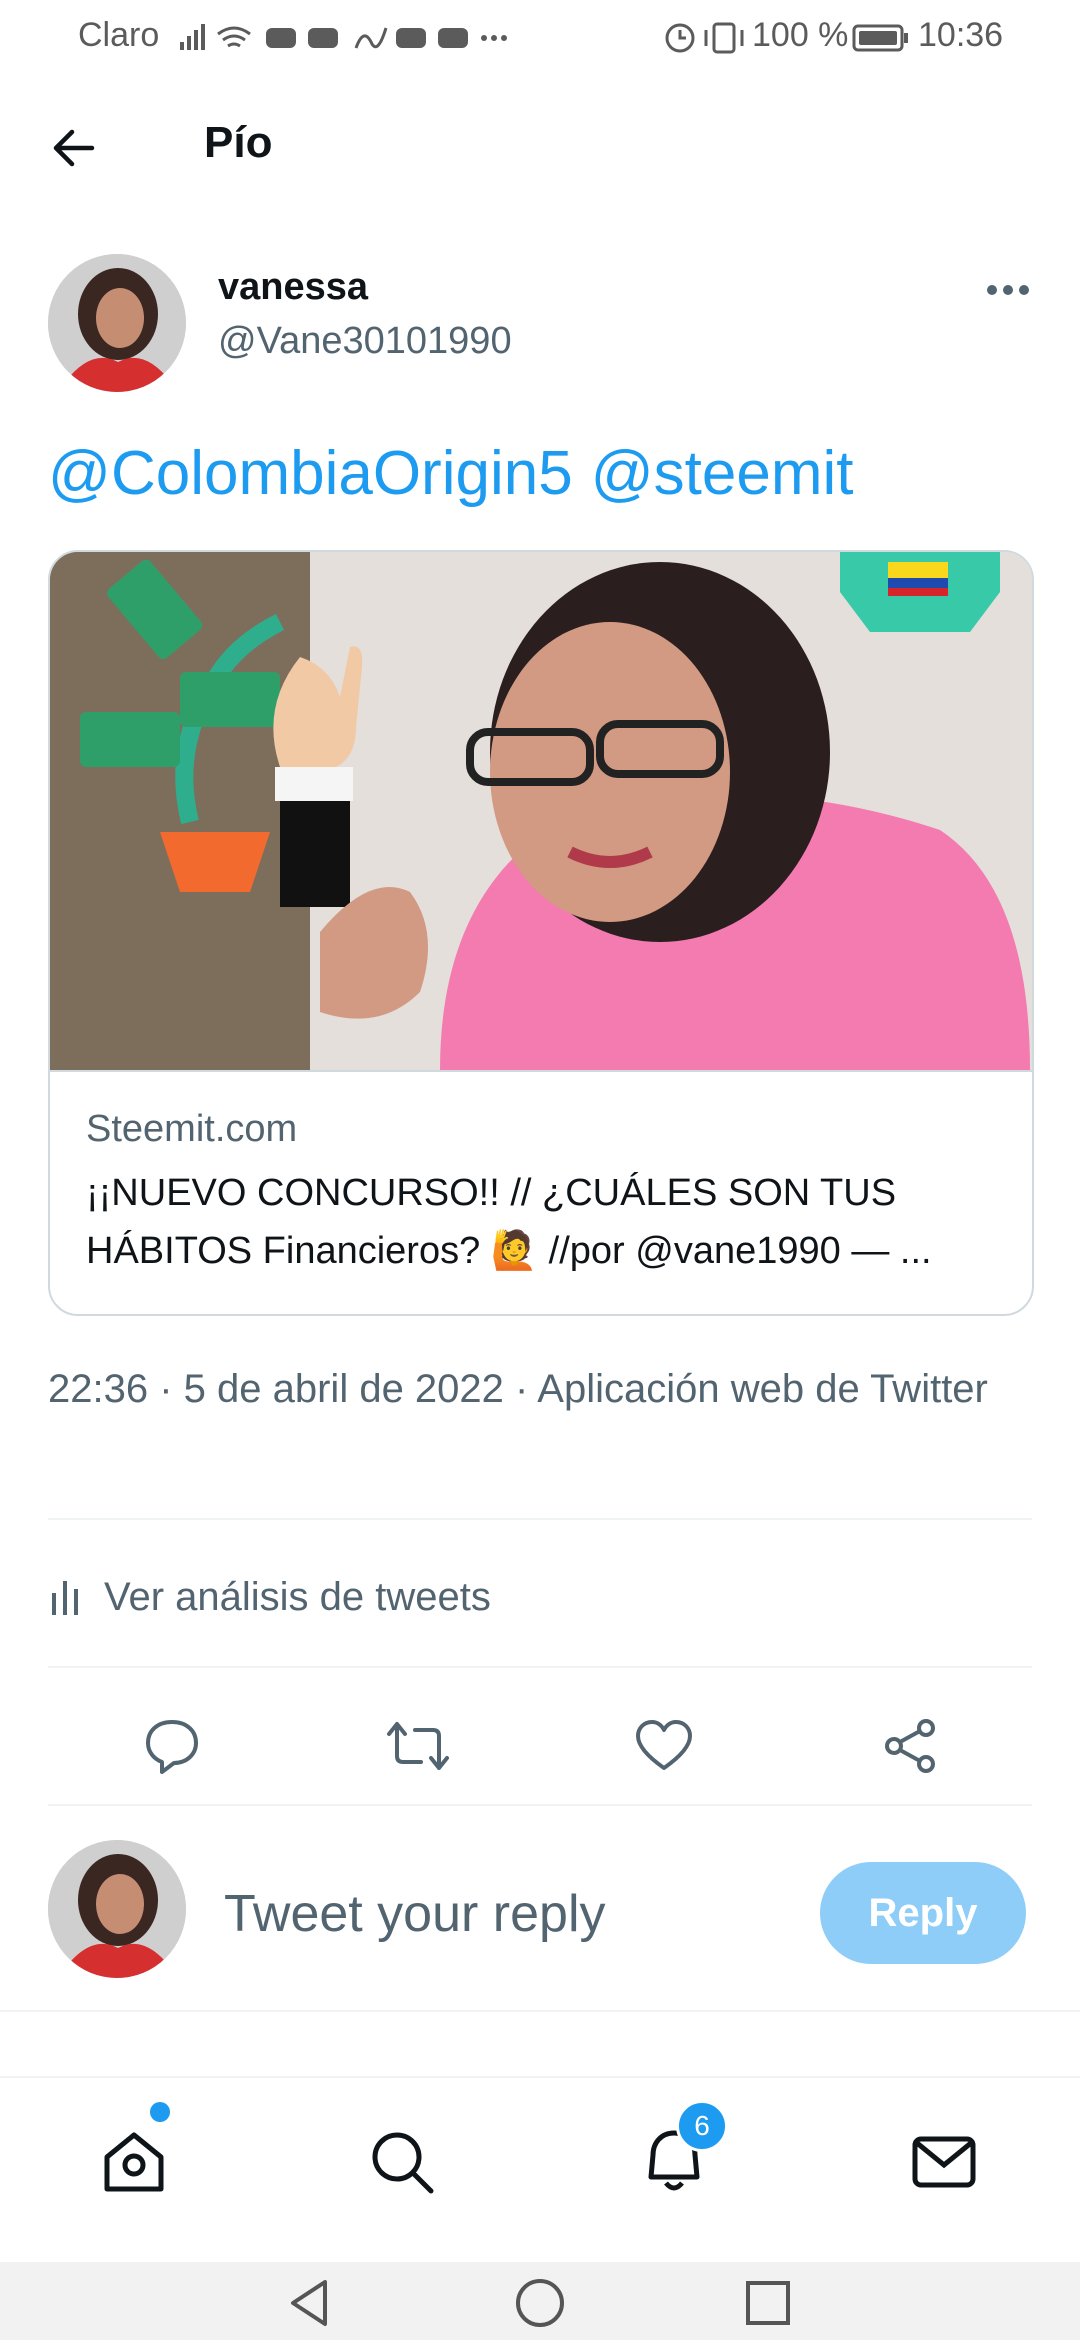  I want to click on card-domain: Steemit.com, so click(192, 1129).